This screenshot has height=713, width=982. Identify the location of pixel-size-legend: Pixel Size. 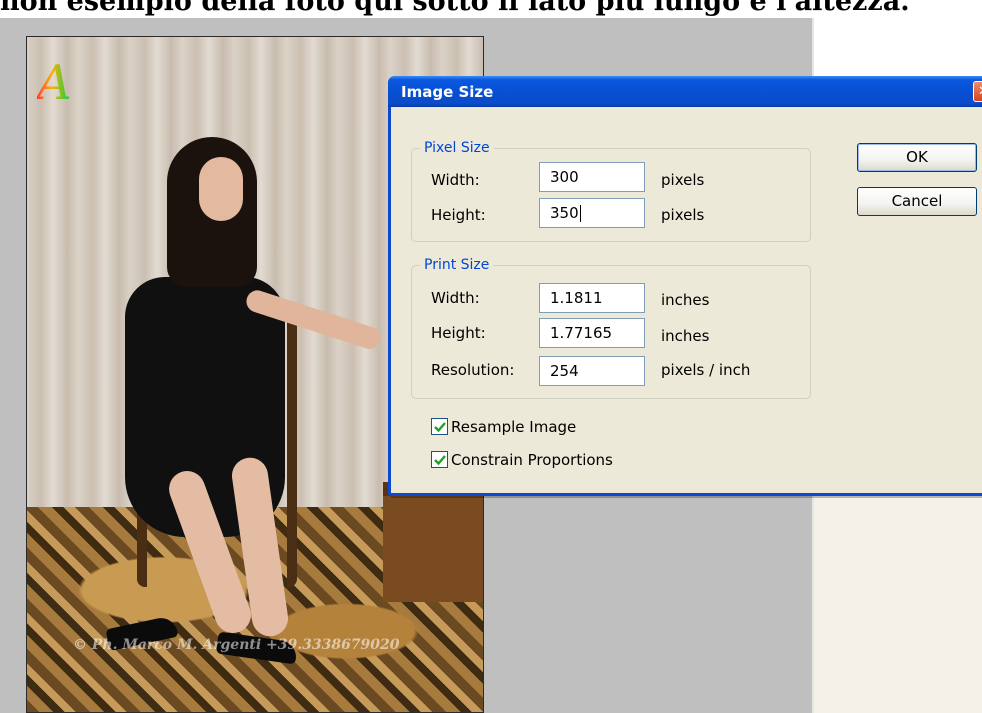
(457, 148).